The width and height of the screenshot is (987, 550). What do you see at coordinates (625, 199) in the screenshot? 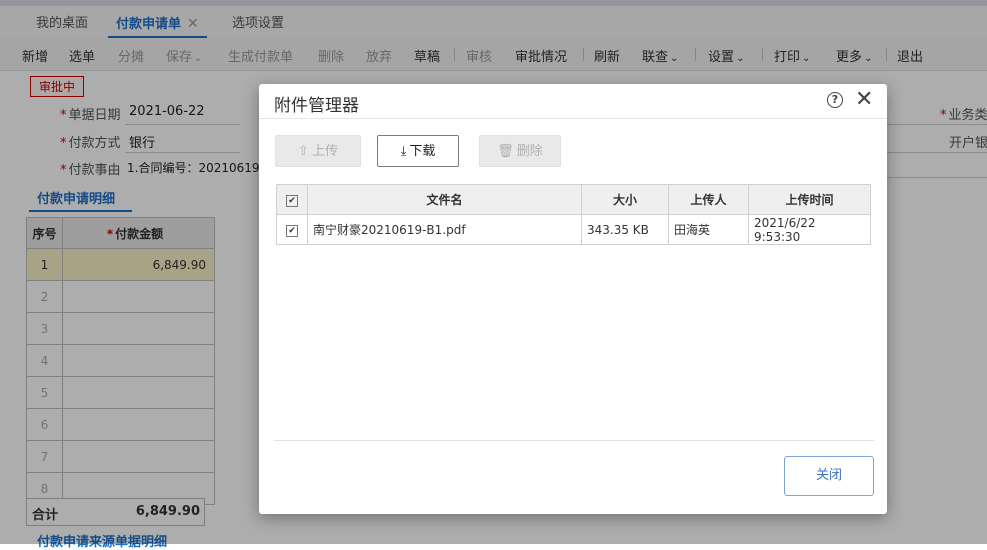
I see `size-header: 大小` at bounding box center [625, 199].